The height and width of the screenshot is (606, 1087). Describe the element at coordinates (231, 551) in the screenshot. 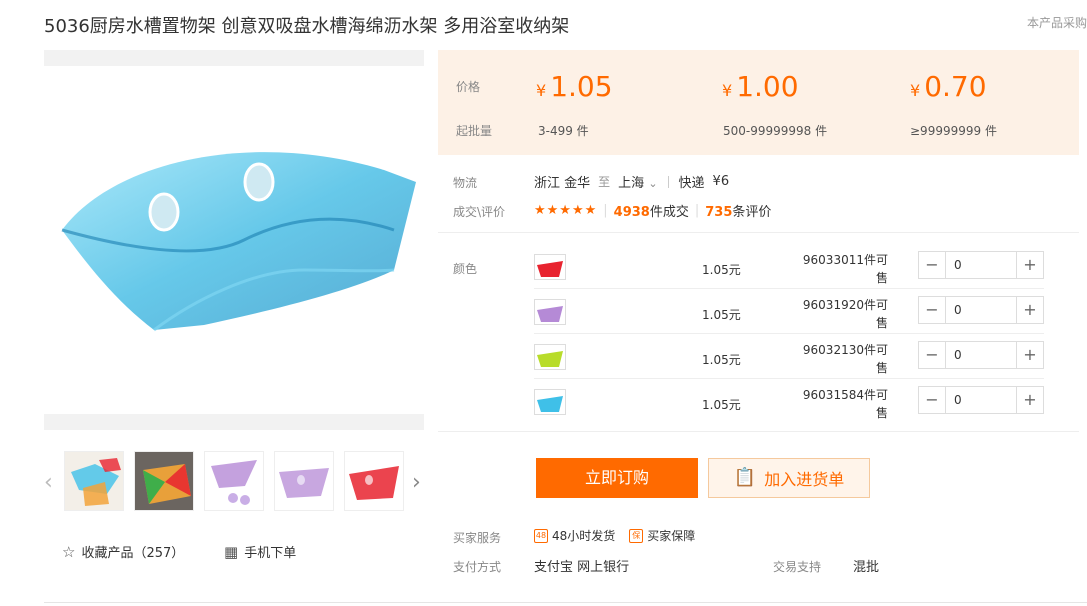

I see `qr-code-icon: ▦` at that location.